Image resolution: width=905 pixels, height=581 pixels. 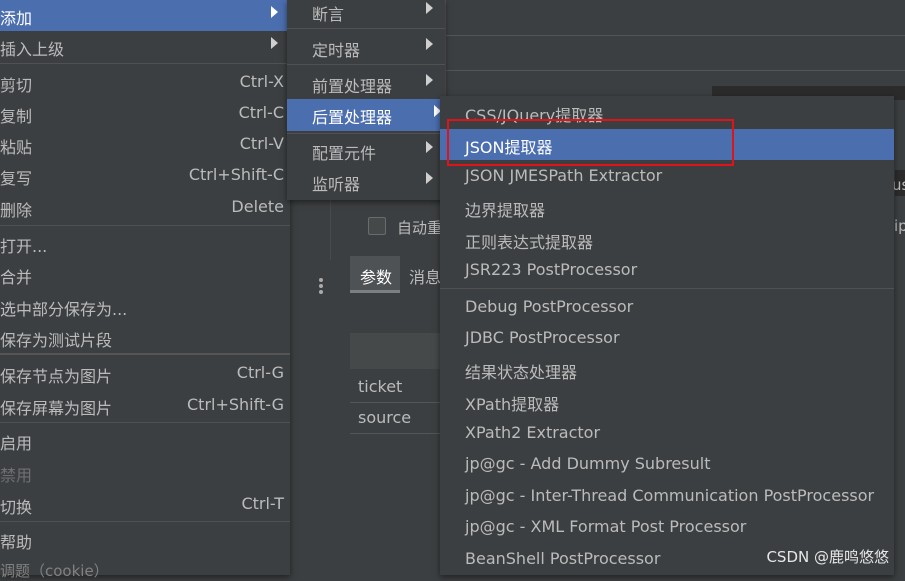 What do you see at coordinates (145, 373) in the screenshot?
I see `menu-item-save-node-image: 保存节点为图片 Ctrl-G` at bounding box center [145, 373].